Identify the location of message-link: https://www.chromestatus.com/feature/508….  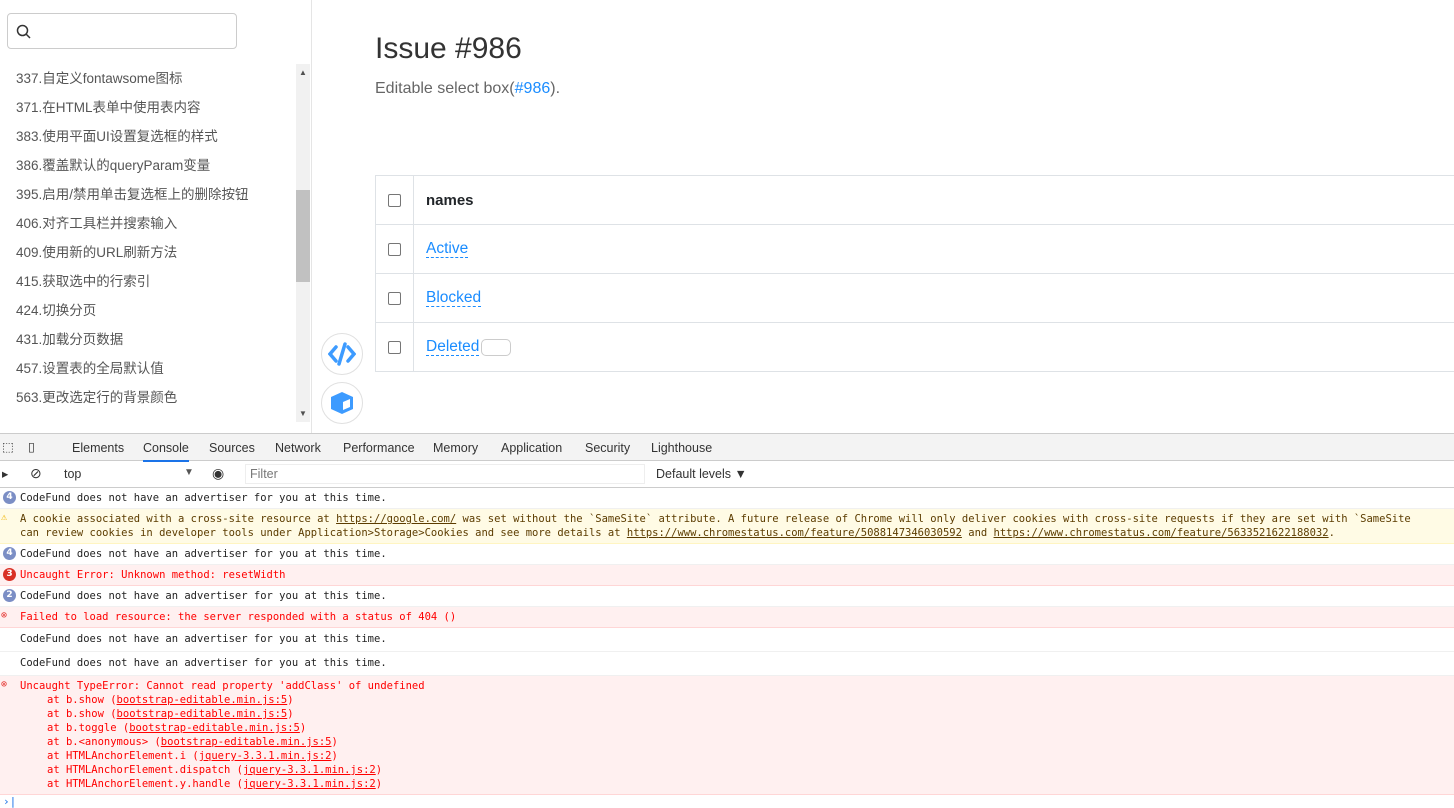
(794, 533).